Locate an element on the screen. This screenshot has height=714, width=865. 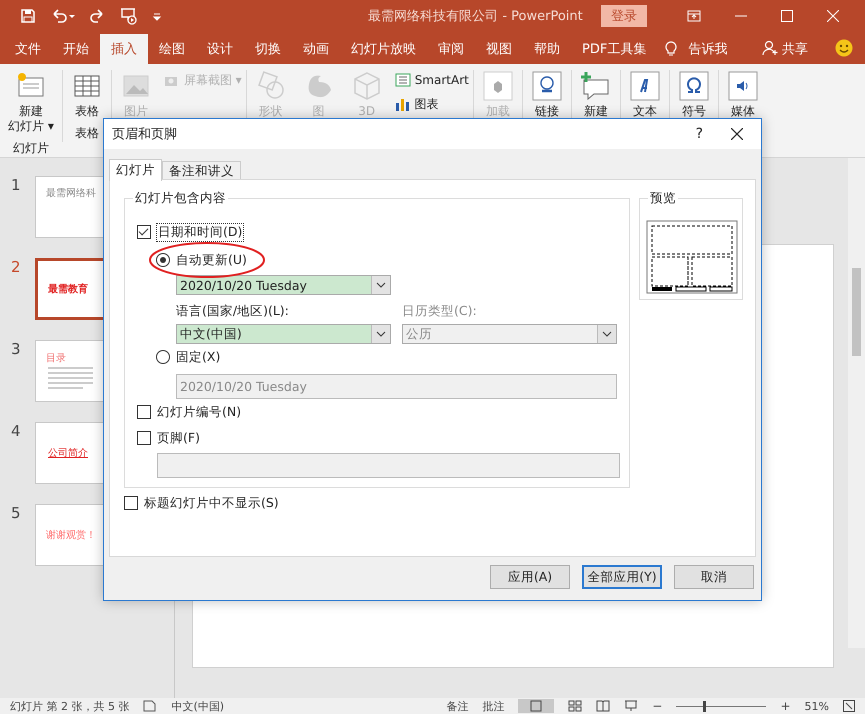
field-label: 语言(国家/地区)(L): is located at coordinates (233, 311).